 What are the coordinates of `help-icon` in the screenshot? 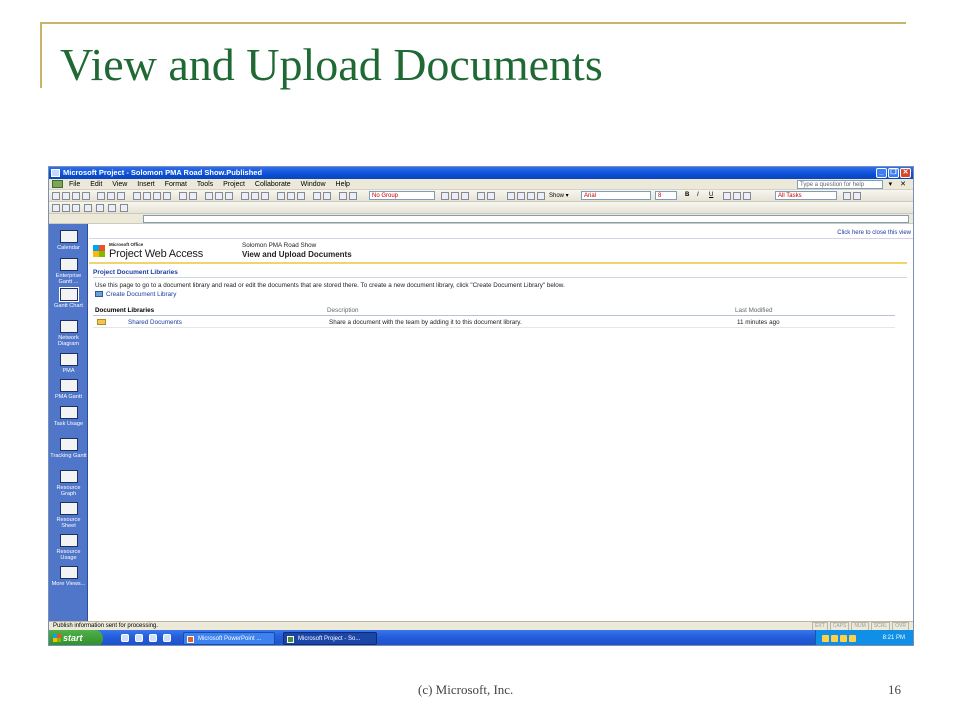 It's located at (491, 196).